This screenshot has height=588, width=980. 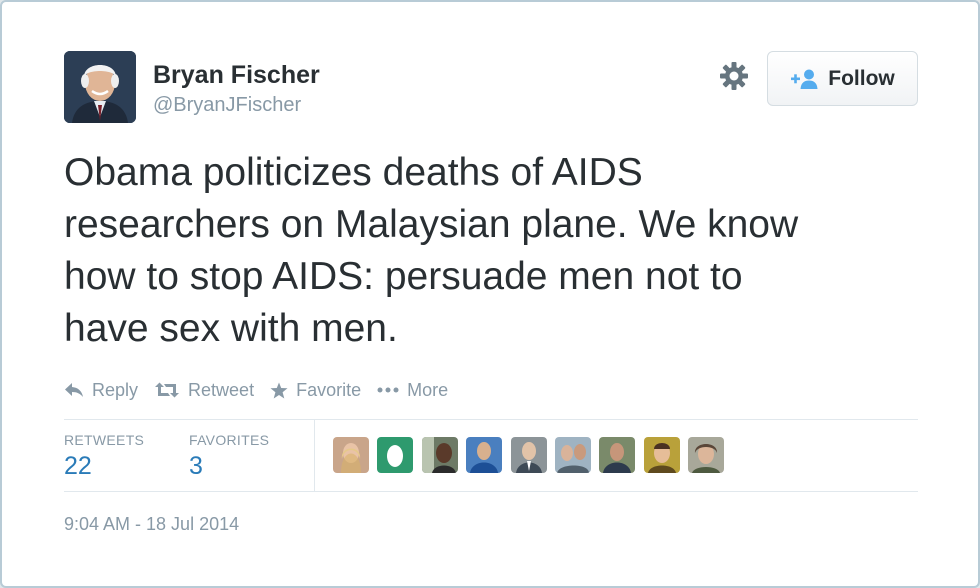 What do you see at coordinates (74, 390) in the screenshot?
I see `reply-icon` at bounding box center [74, 390].